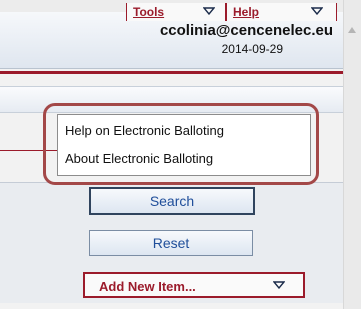 This screenshot has width=361, height=309. Describe the element at coordinates (149, 12) in the screenshot. I see `tools-menu-label: Tools` at that location.